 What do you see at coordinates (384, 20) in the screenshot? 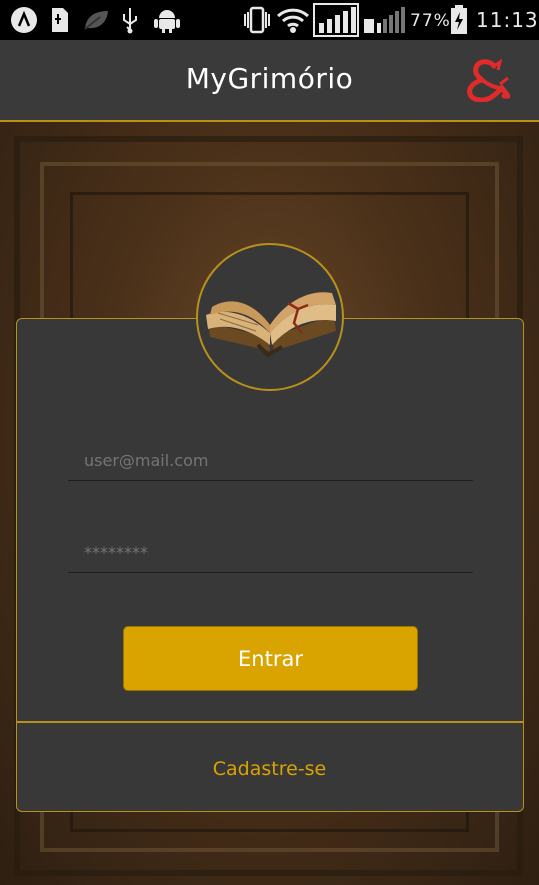
I see `signal-2-icon` at bounding box center [384, 20].